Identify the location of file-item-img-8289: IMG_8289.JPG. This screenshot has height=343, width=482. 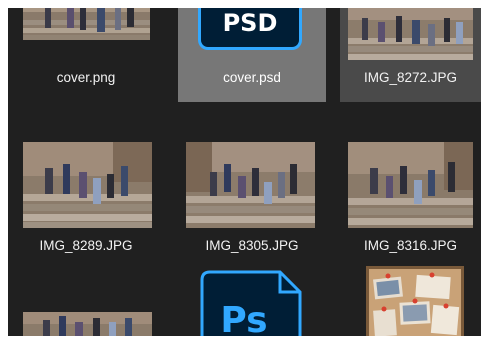
(86, 197).